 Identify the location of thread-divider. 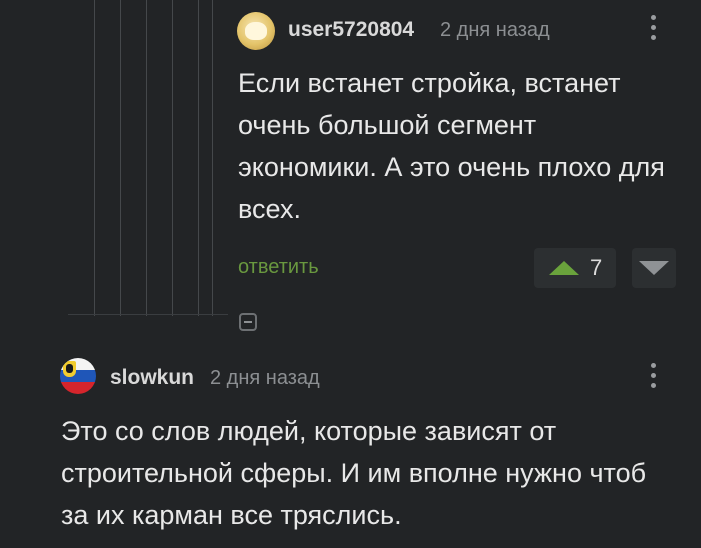
(148, 314).